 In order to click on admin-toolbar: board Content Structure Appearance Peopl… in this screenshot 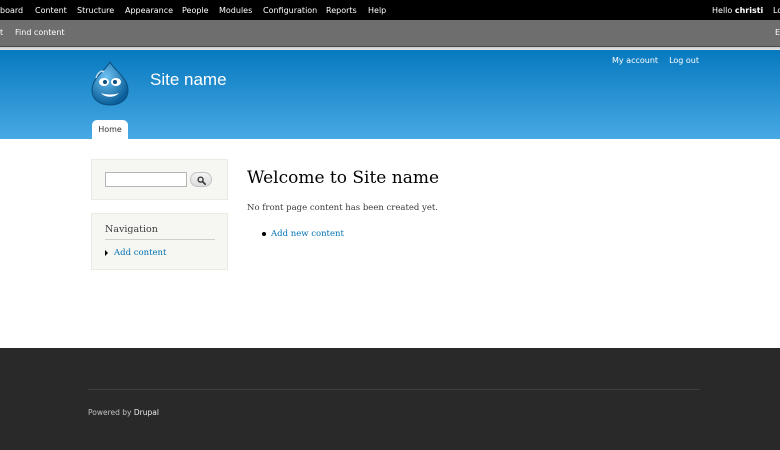, I will do `click(390, 10)`.